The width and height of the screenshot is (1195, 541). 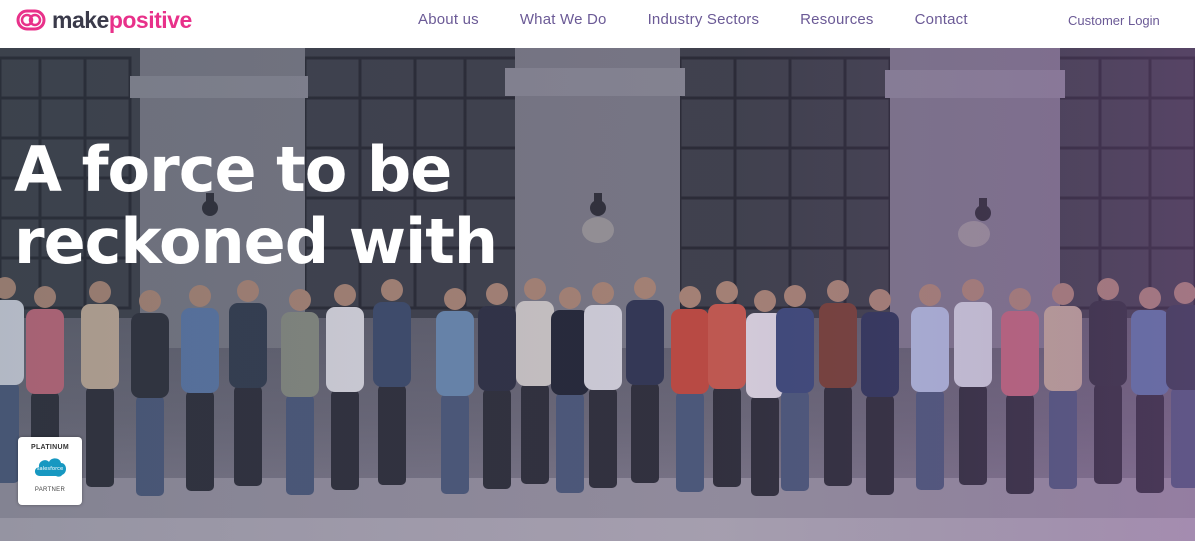 What do you see at coordinates (1114, 20) in the screenshot?
I see `customer-login-link: Customer Login` at bounding box center [1114, 20].